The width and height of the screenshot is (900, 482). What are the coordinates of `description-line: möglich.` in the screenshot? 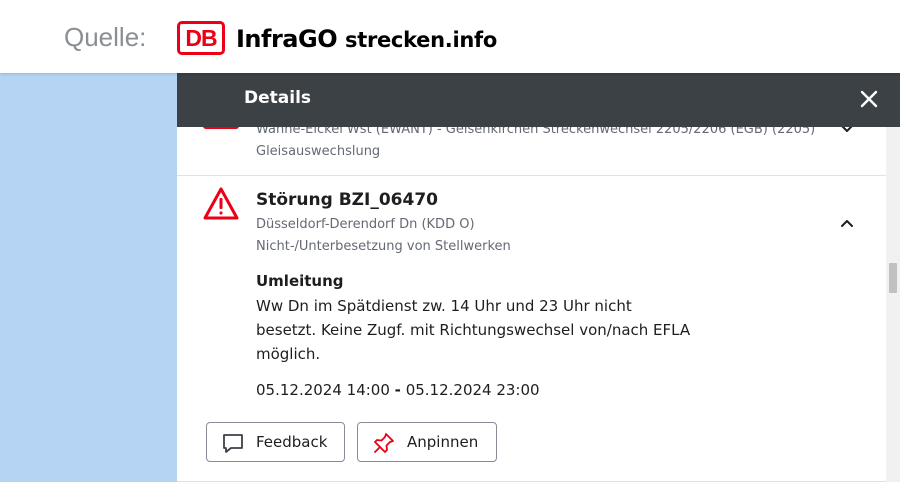 It's located at (288, 354).